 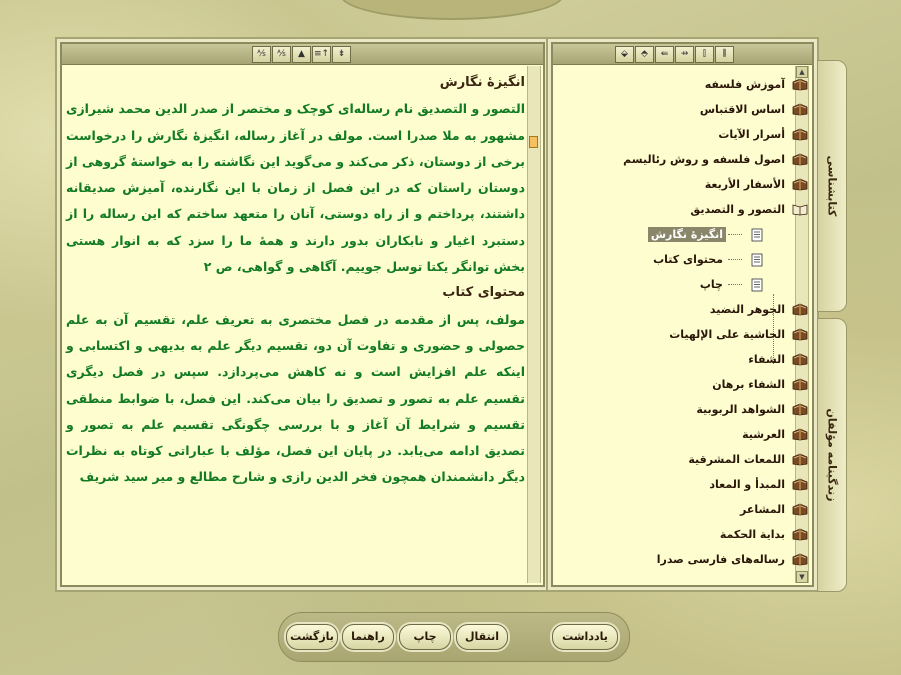 What do you see at coordinates (691, 384) in the screenshot?
I see `tree-item: الشفاء برهان` at bounding box center [691, 384].